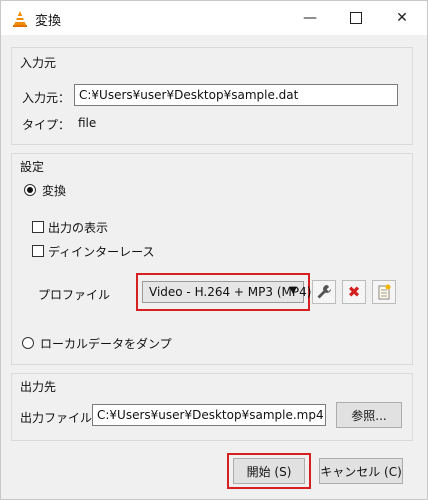 The image size is (428, 500). I want to click on show-output-label: 出力の表示, so click(78, 228).